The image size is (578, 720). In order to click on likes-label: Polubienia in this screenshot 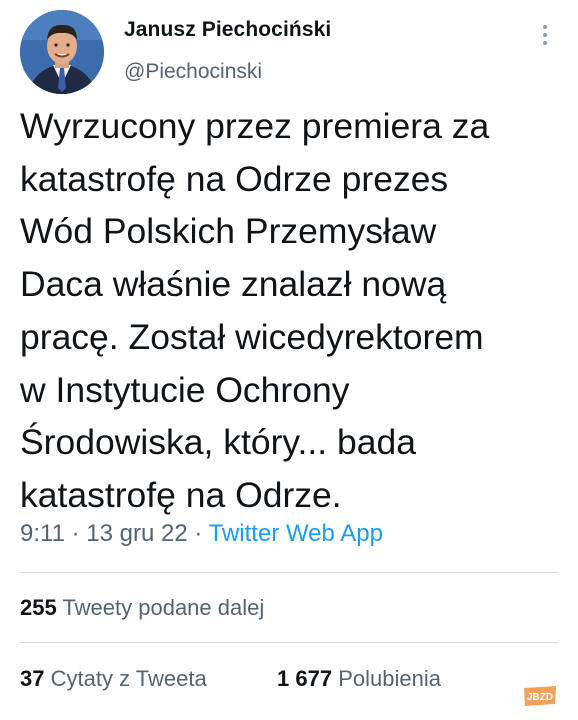, I will do `click(389, 678)`.